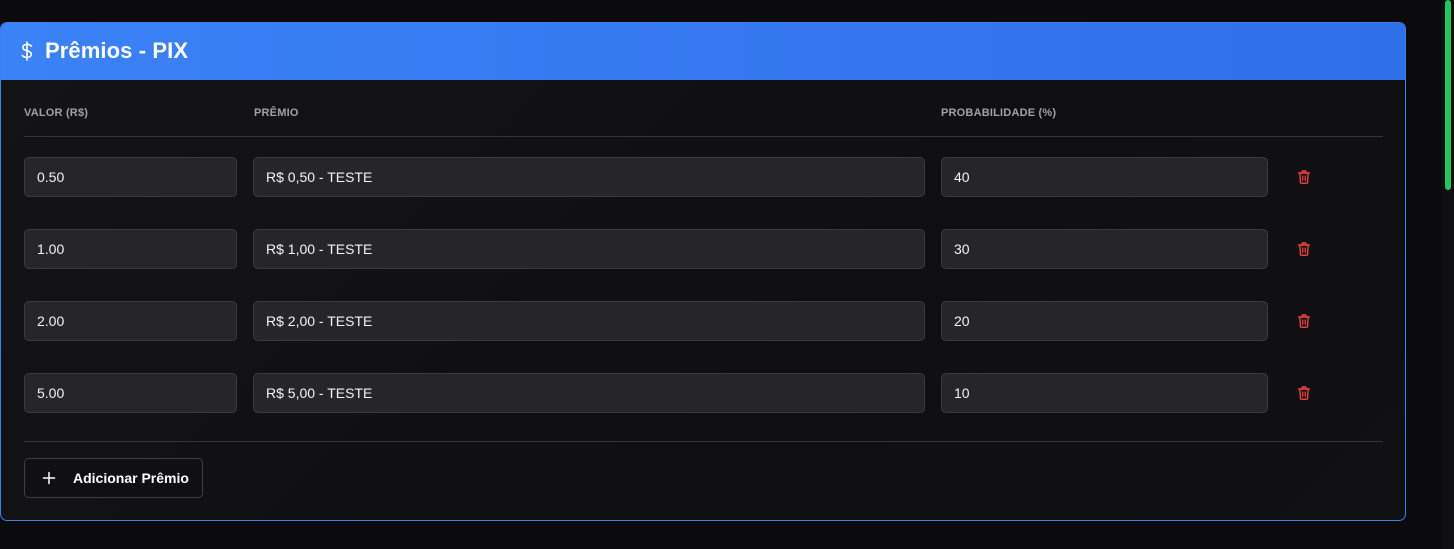 The height and width of the screenshot is (549, 1454). What do you see at coordinates (117, 50) in the screenshot?
I see `card-title: Prêmios - PIX` at bounding box center [117, 50].